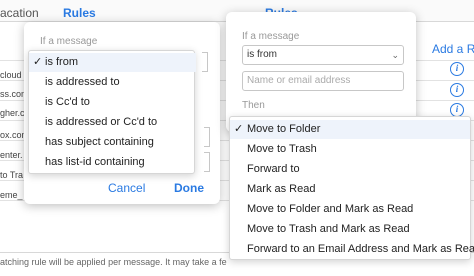  Describe the element at coordinates (99, 142) in the screenshot. I see `menu-item-label: has subject containing` at that location.